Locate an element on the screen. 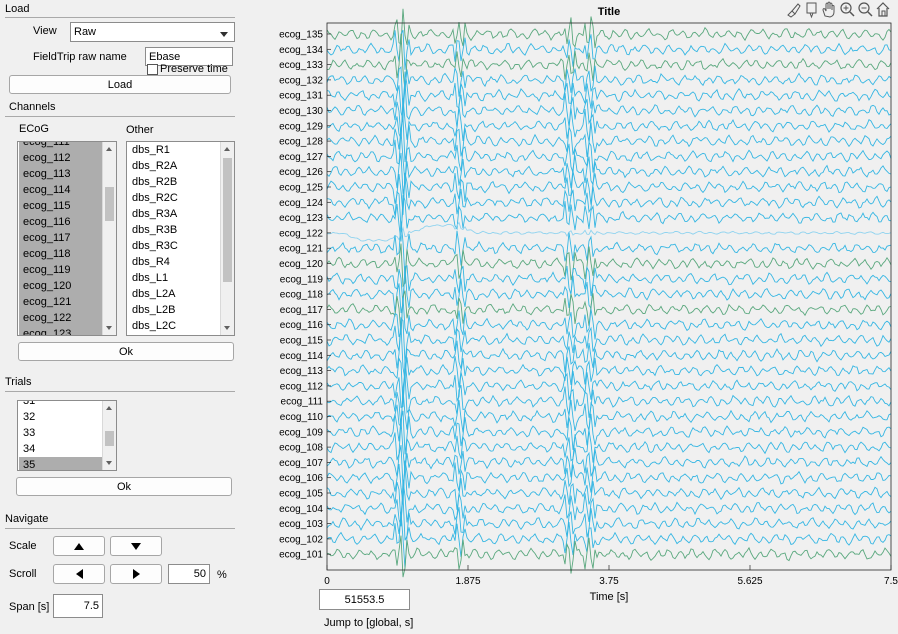  channel-label: ecog_109 is located at coordinates (301, 432).